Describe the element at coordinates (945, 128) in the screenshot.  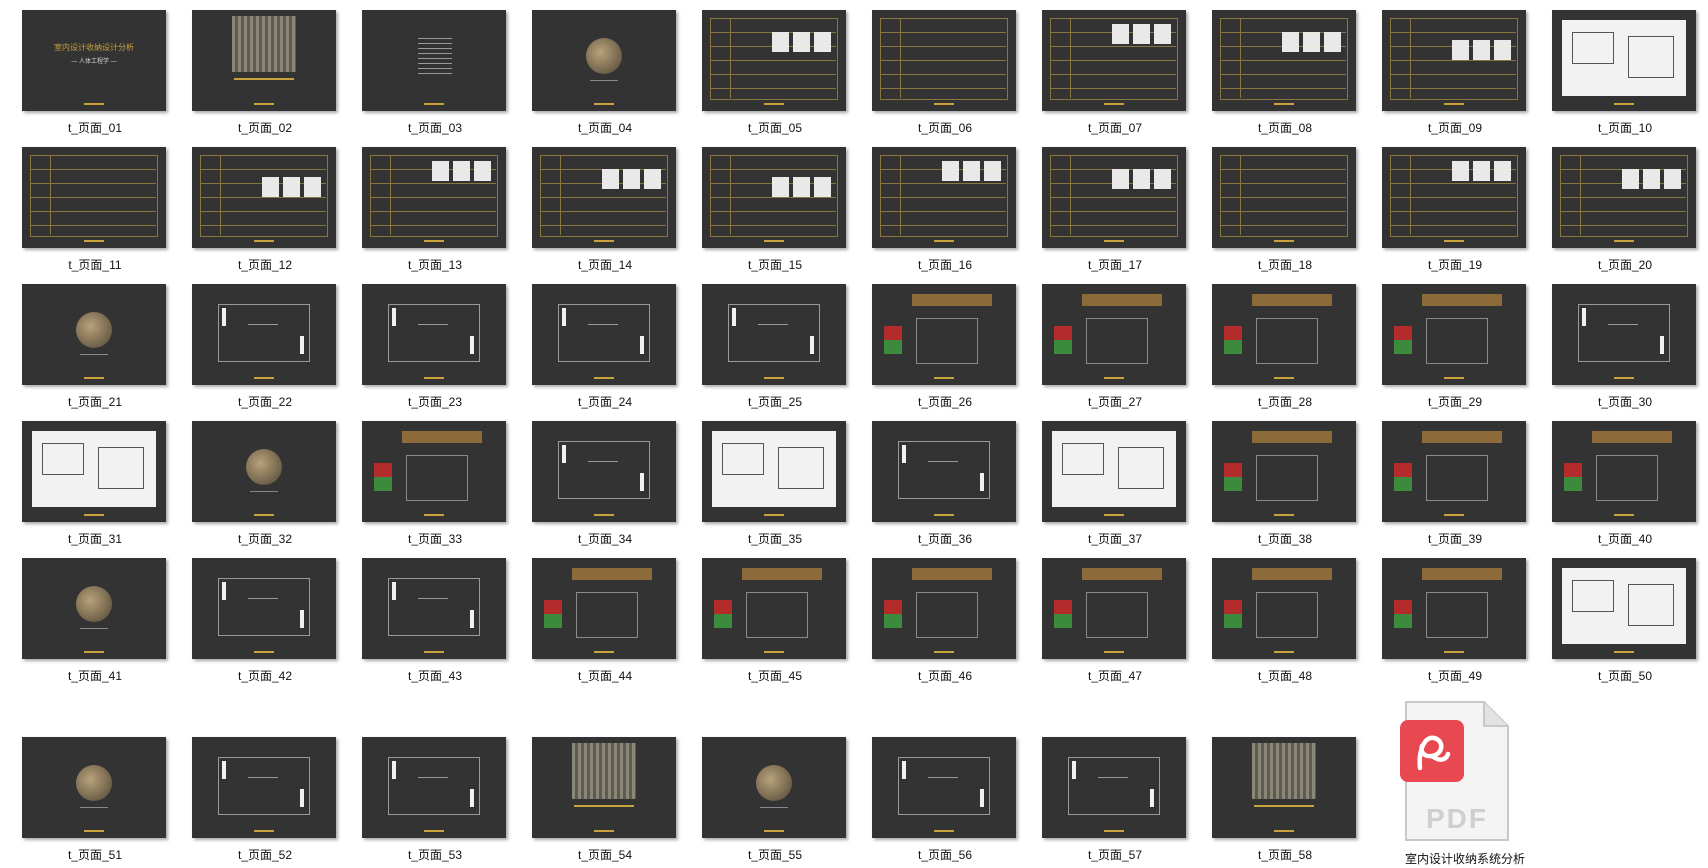
I see `file-name: t_页面_06` at that location.